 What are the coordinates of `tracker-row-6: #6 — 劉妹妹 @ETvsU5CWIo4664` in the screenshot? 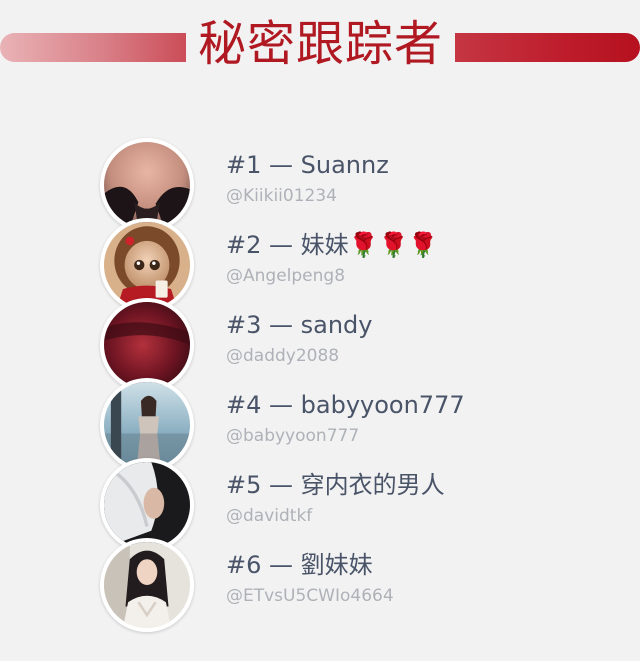 It's located at (360, 585).